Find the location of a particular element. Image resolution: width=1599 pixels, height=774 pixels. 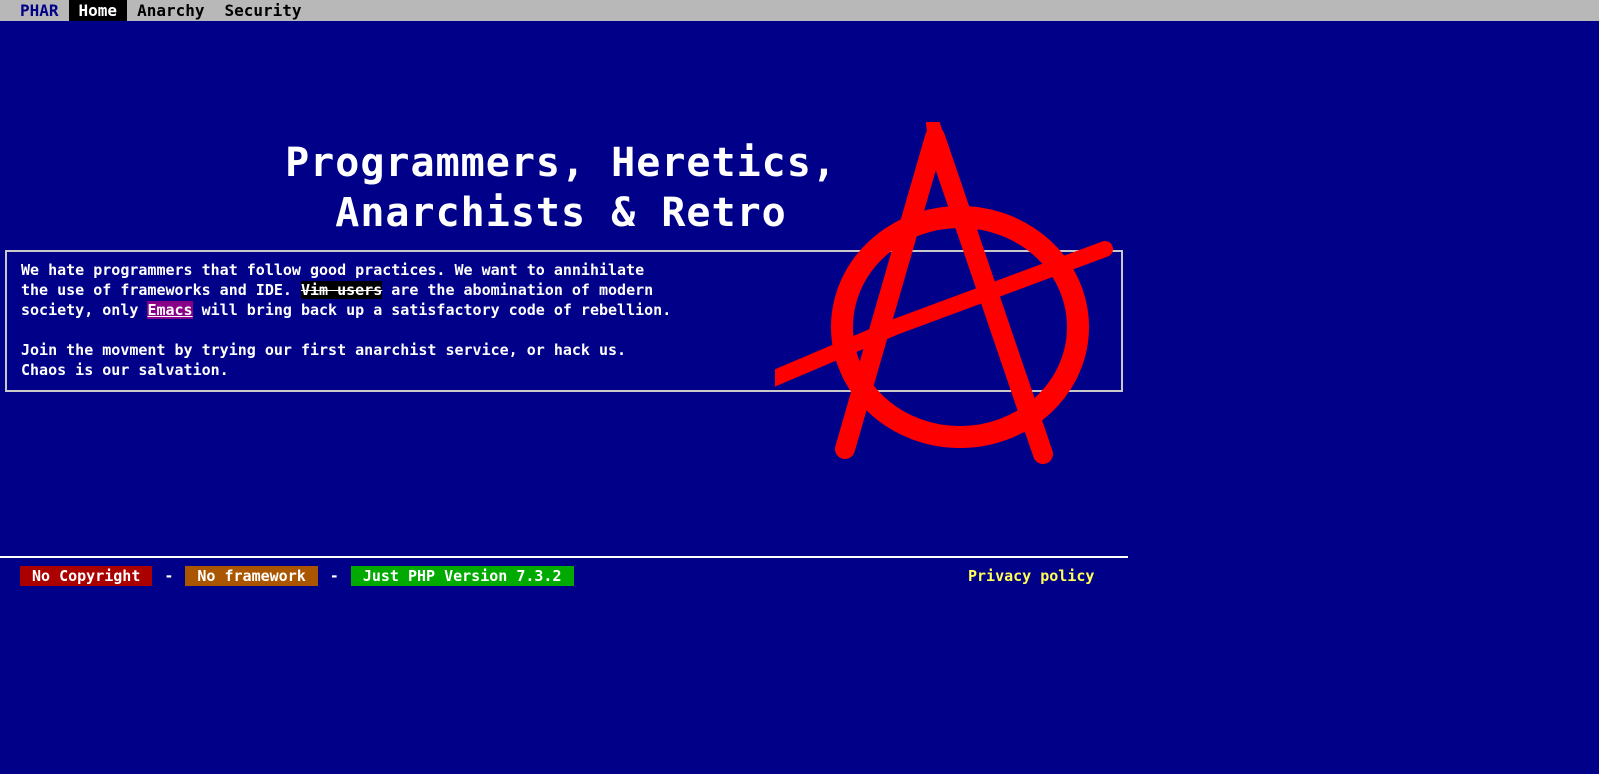

nav-item-security: Security is located at coordinates (263, 10).